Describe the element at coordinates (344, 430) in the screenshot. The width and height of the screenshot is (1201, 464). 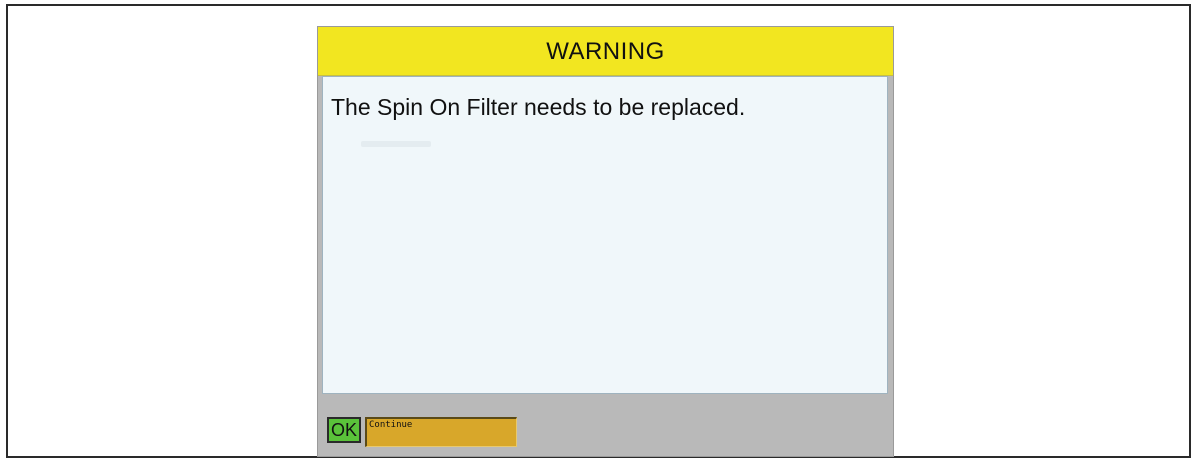
I see `ok-button: OK` at that location.